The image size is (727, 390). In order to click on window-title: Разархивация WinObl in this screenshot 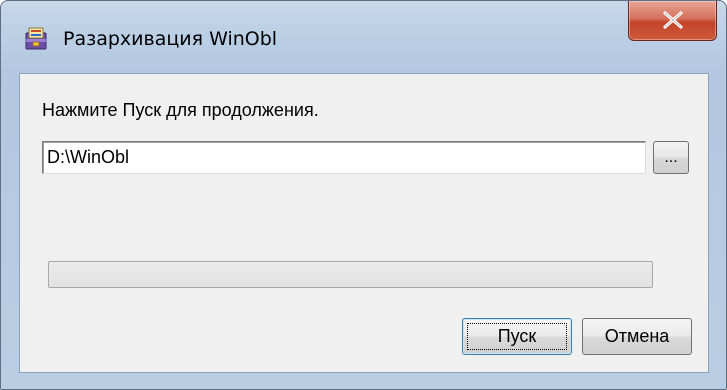, I will do `click(170, 39)`.